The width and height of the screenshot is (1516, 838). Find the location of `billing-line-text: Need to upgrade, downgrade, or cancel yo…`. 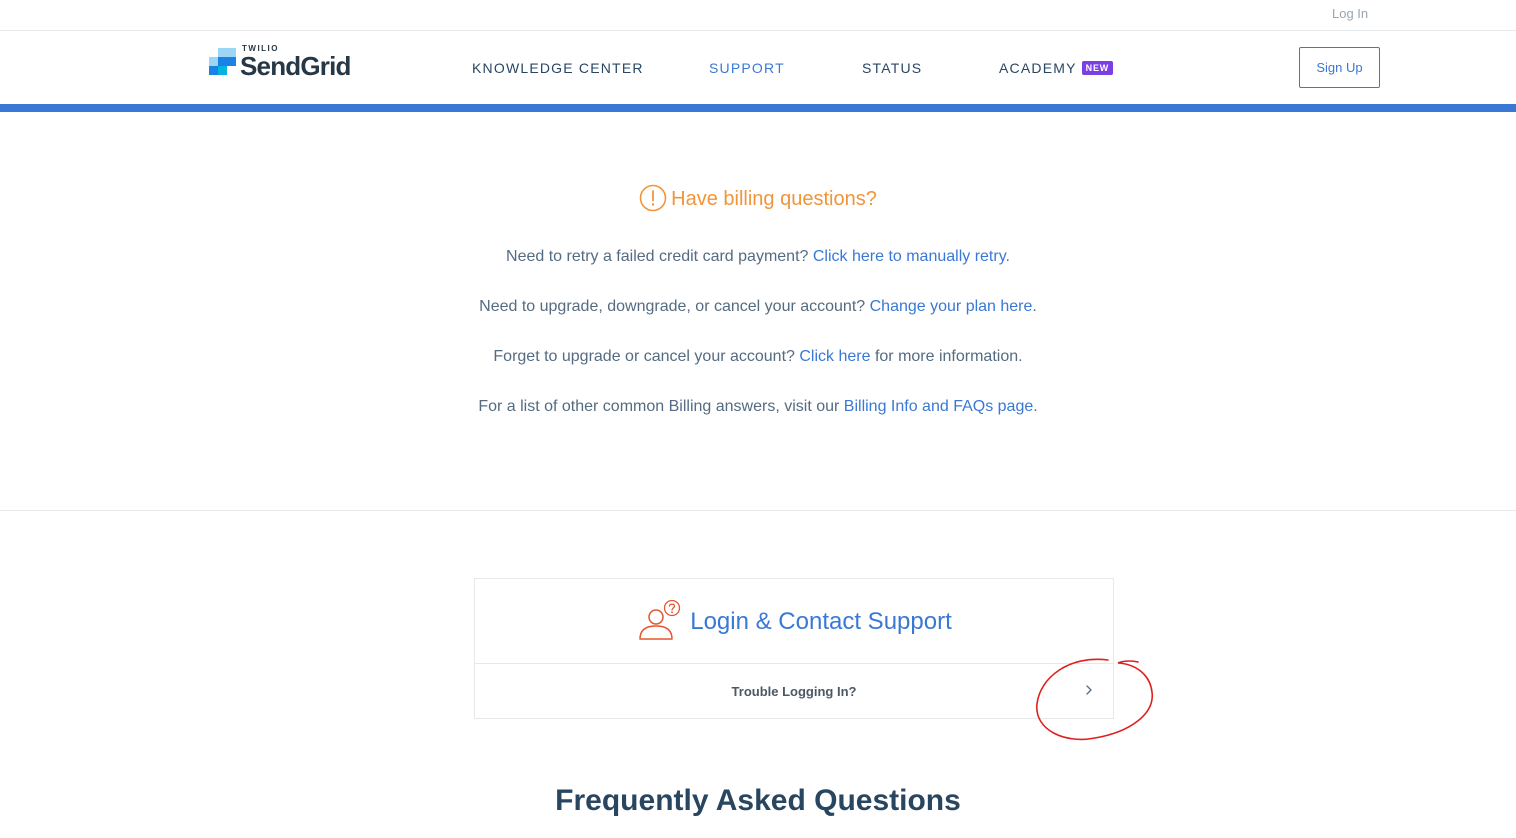

billing-line-text: Need to upgrade, downgrade, or cancel yo… is located at coordinates (674, 306).